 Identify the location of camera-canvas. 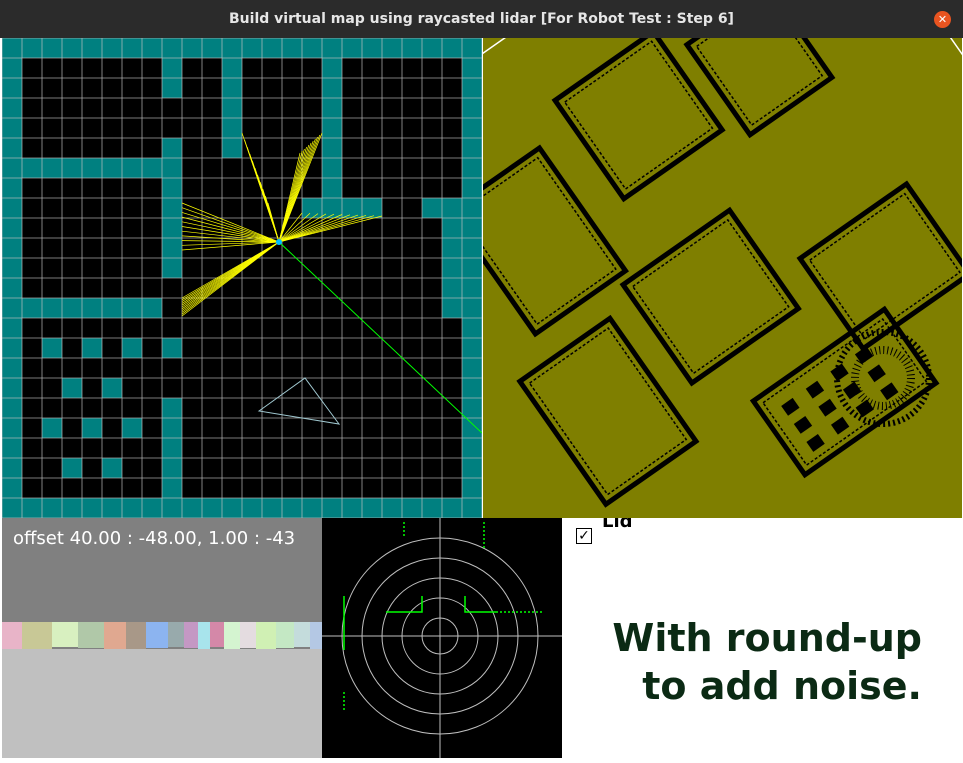
(162, 638).